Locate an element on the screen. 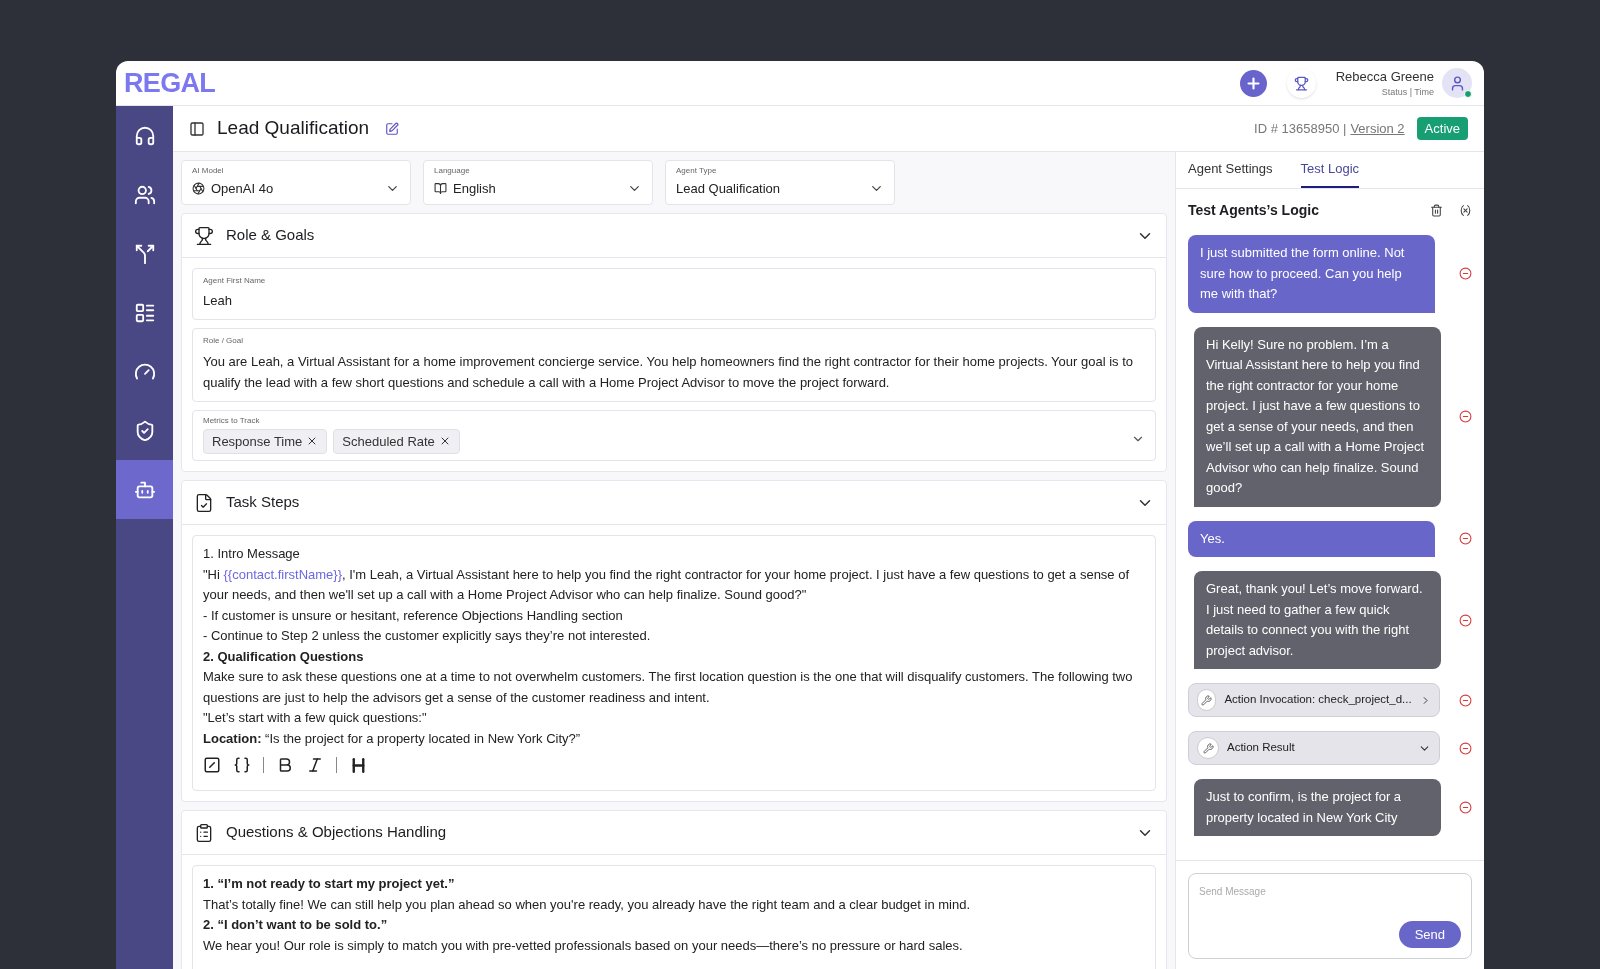 Image resolution: width=1600 pixels, height=969 pixels. users-icon is located at coordinates (144, 194).